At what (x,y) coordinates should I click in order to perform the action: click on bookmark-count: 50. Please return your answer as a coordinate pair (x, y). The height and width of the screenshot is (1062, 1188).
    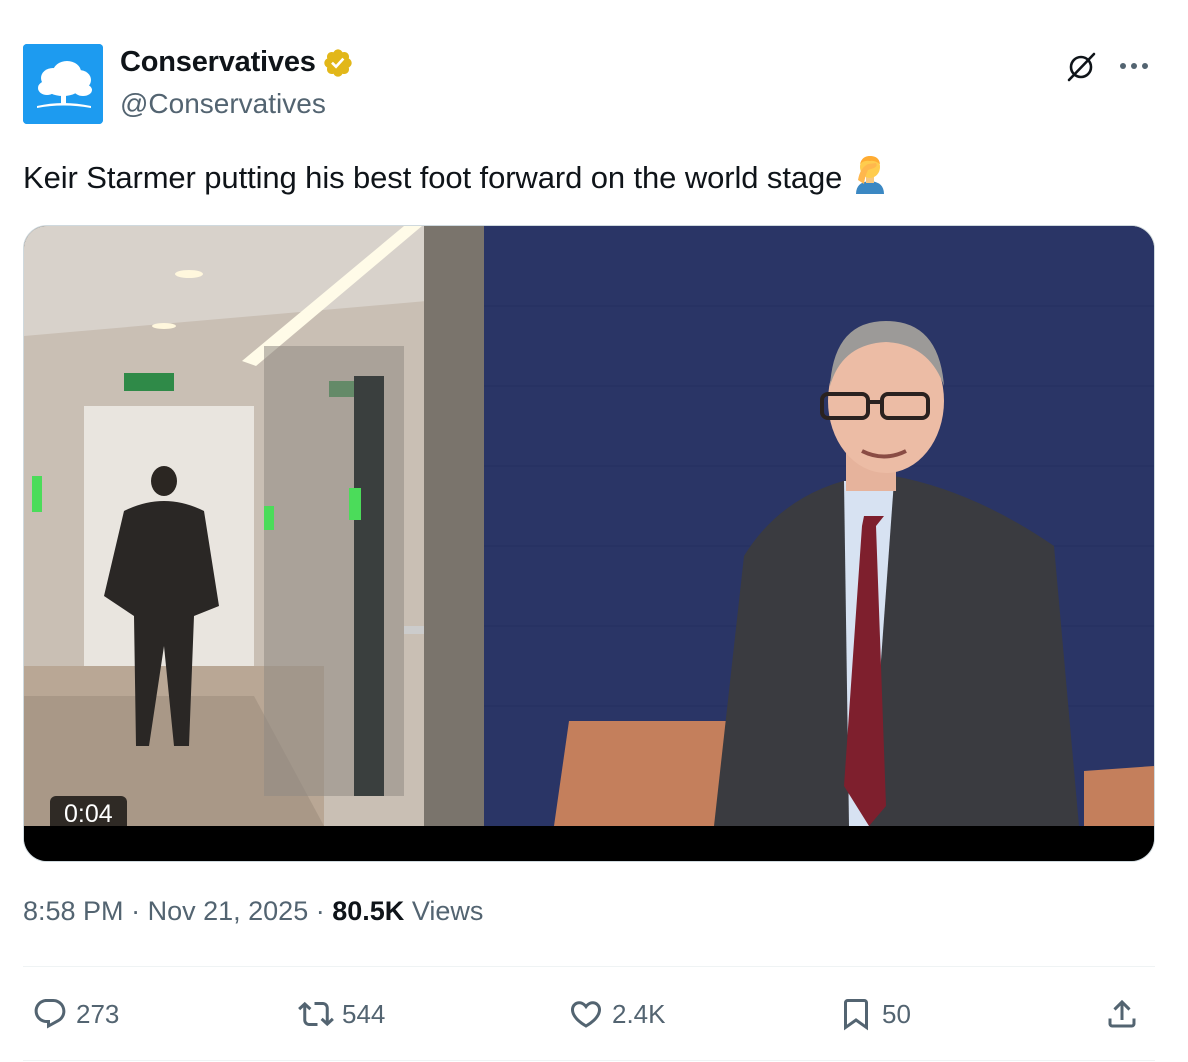
    Looking at the image, I should click on (896, 1013).